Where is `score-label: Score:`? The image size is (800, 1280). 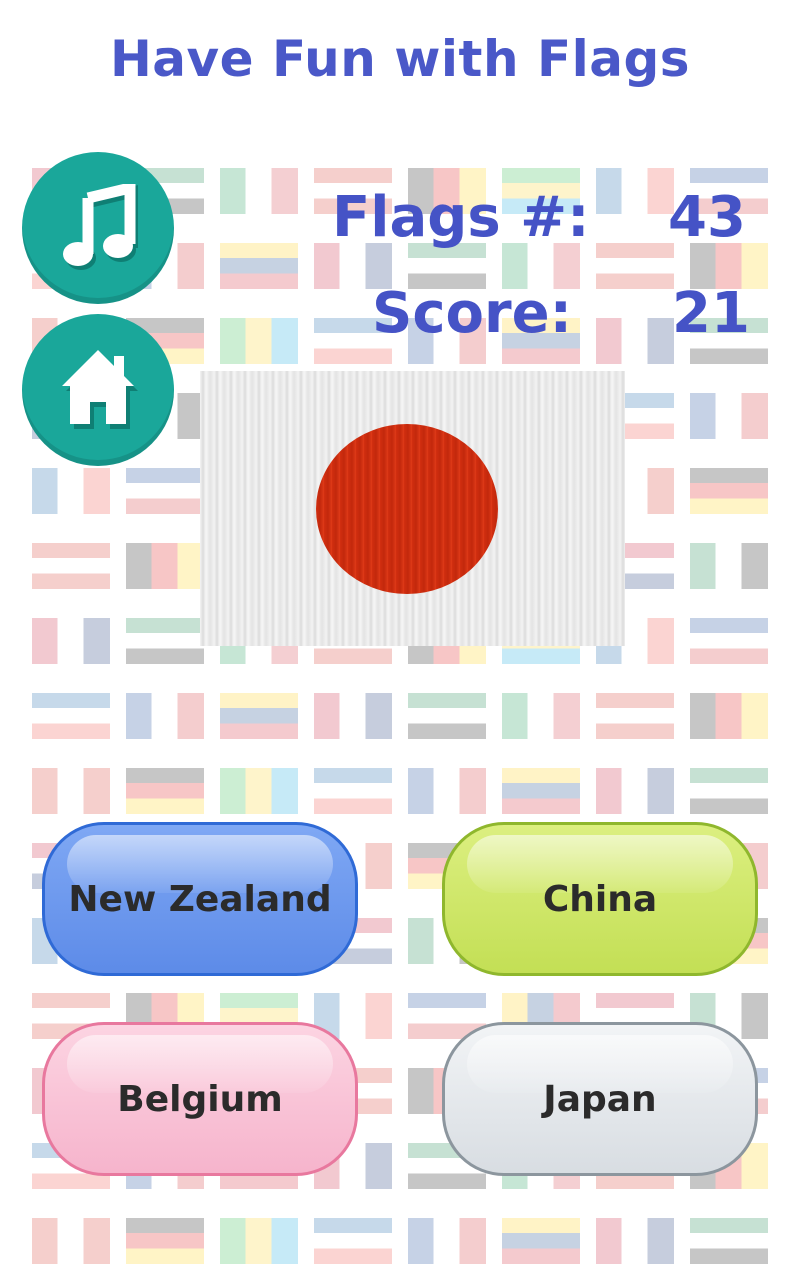 score-label: Score: is located at coordinates (472, 313).